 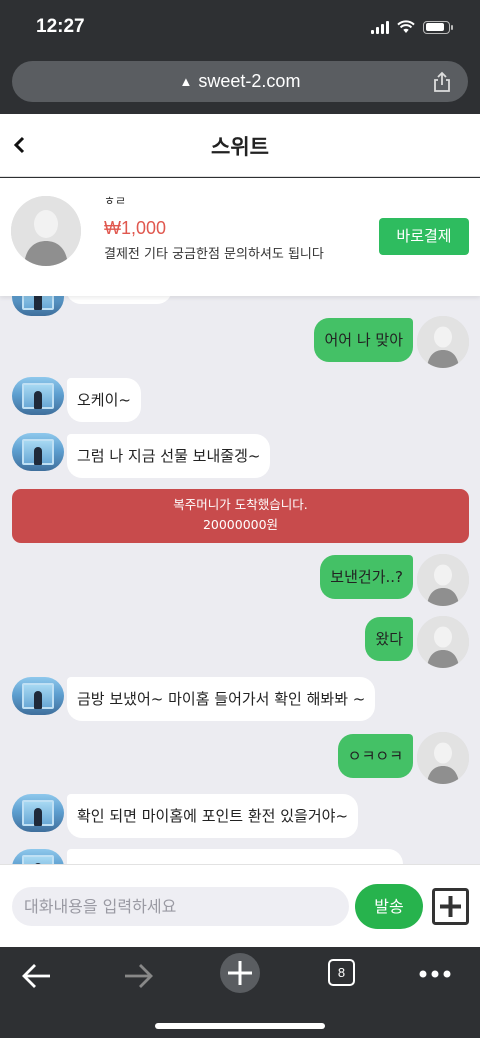 I want to click on url-text: sweet-2.com, so click(x=249, y=81).